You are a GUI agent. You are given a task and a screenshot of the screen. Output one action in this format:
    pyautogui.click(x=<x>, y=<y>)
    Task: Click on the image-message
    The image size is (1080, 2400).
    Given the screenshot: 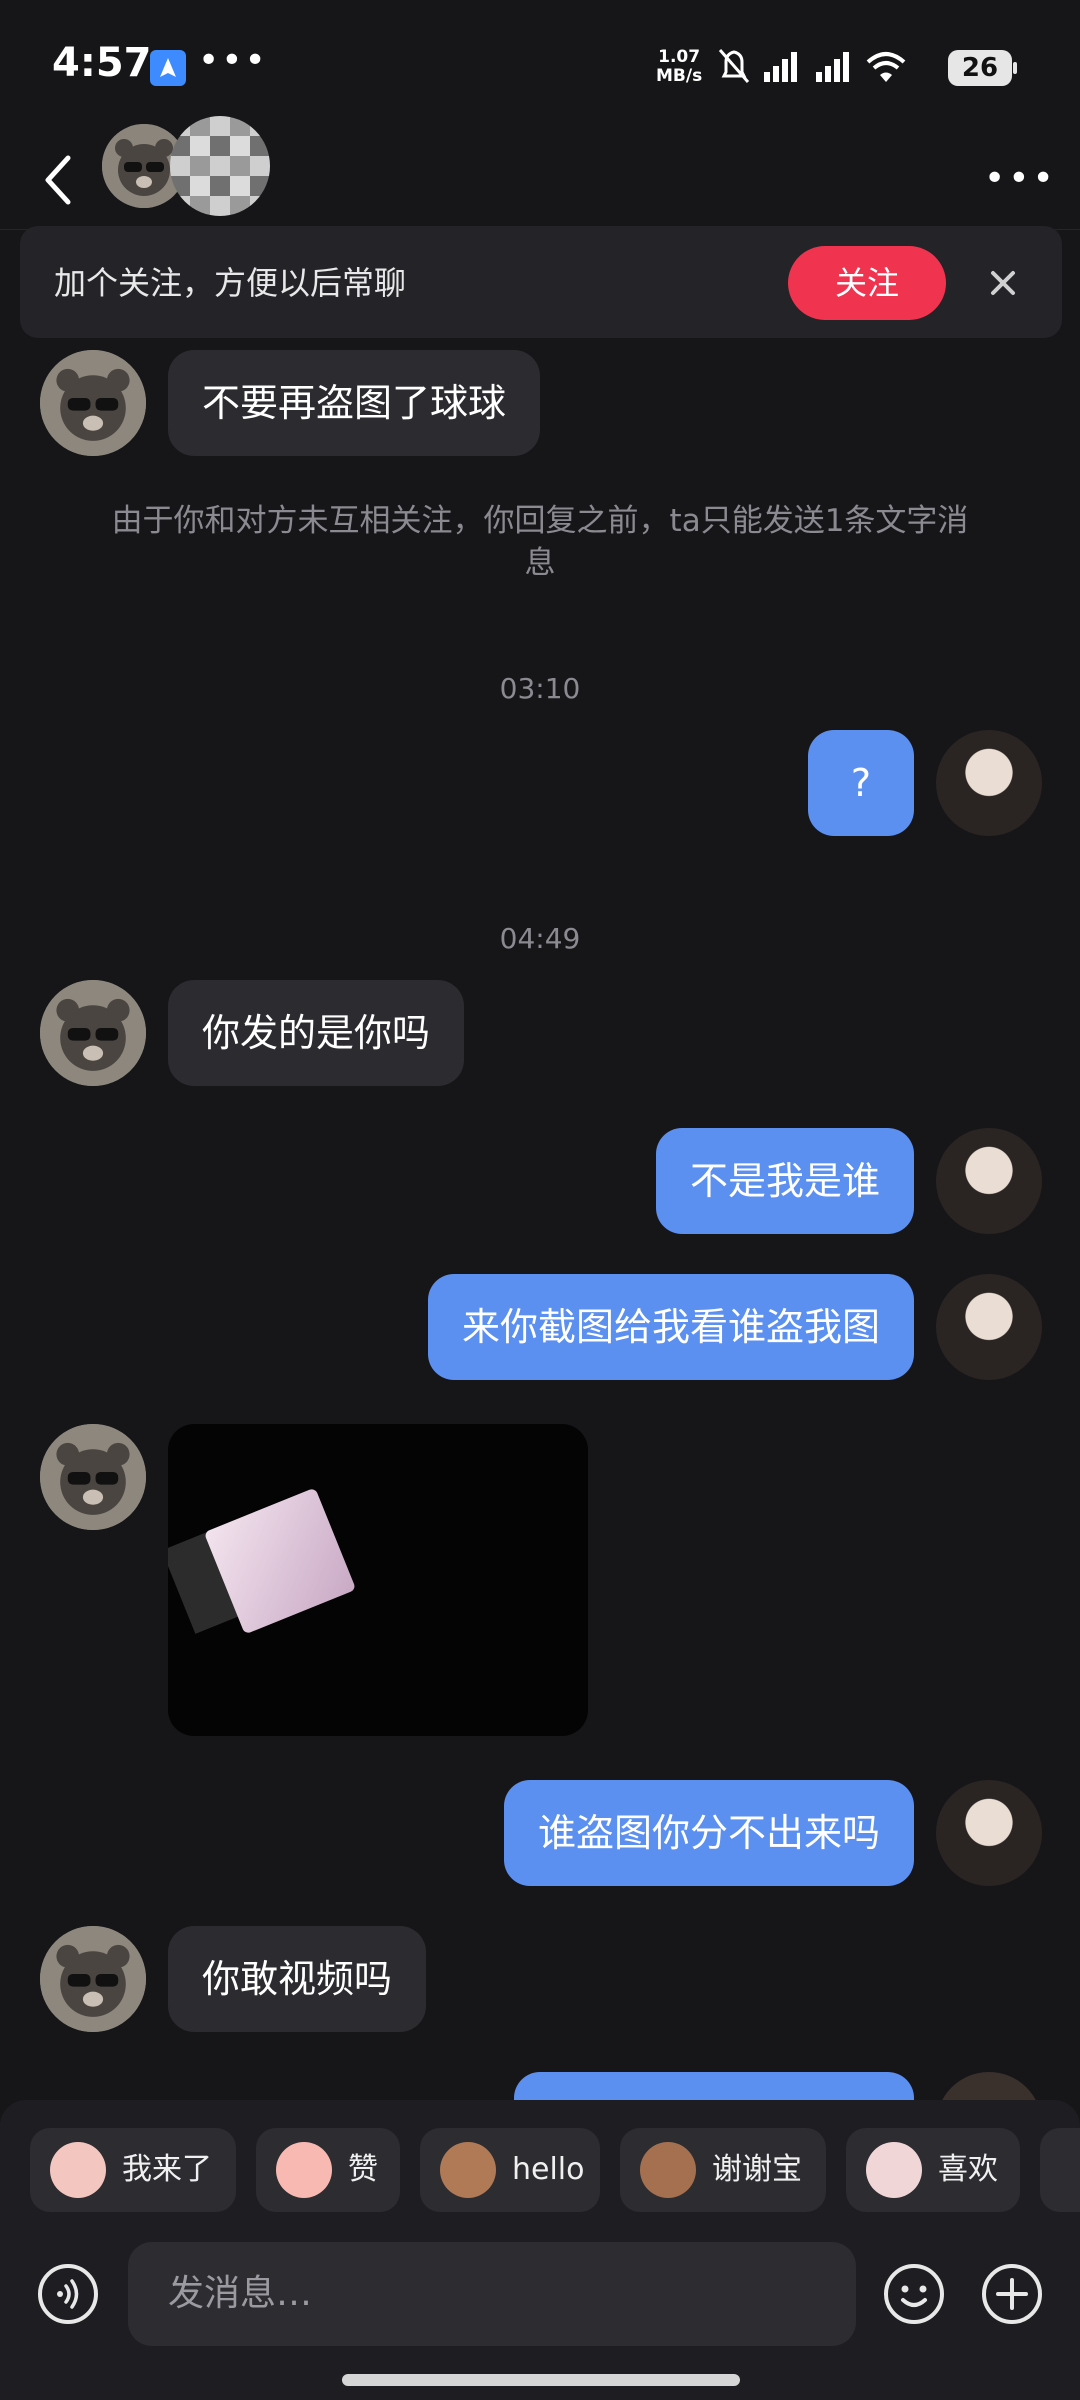 What is the action you would take?
    pyautogui.click(x=378, y=1580)
    